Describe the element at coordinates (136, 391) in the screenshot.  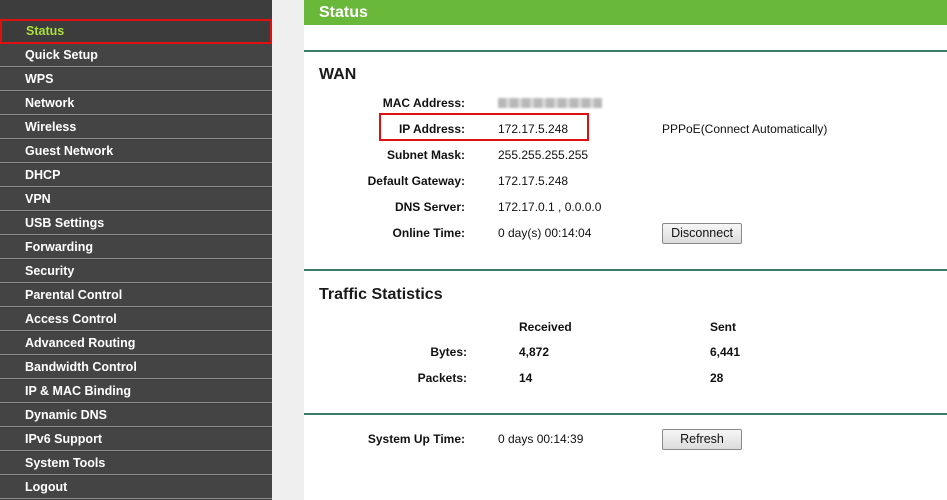
I see `sidebar-item-ip-mac-binding: IP & MAC Binding` at that location.